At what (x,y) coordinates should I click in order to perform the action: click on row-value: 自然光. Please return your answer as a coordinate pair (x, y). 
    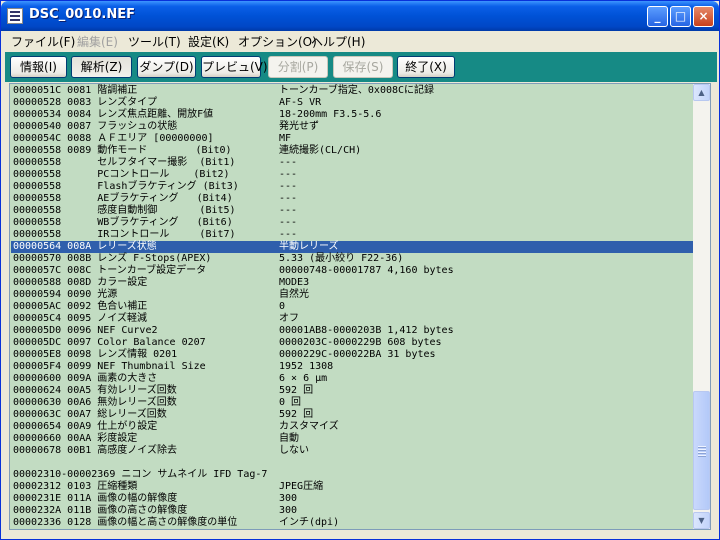
    Looking at the image, I should click on (294, 294).